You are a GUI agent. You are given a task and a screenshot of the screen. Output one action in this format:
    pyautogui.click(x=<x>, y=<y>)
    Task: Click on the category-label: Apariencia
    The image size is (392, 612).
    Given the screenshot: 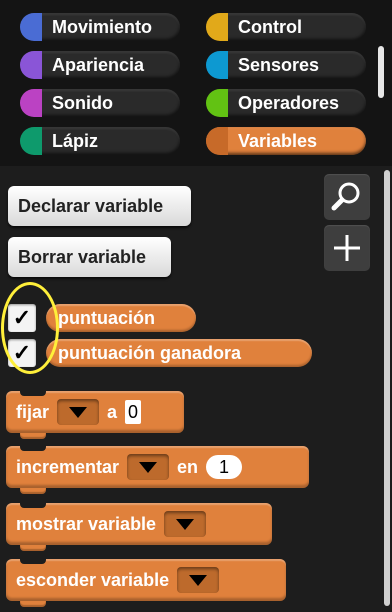 What is the action you would take?
    pyautogui.click(x=98, y=65)
    